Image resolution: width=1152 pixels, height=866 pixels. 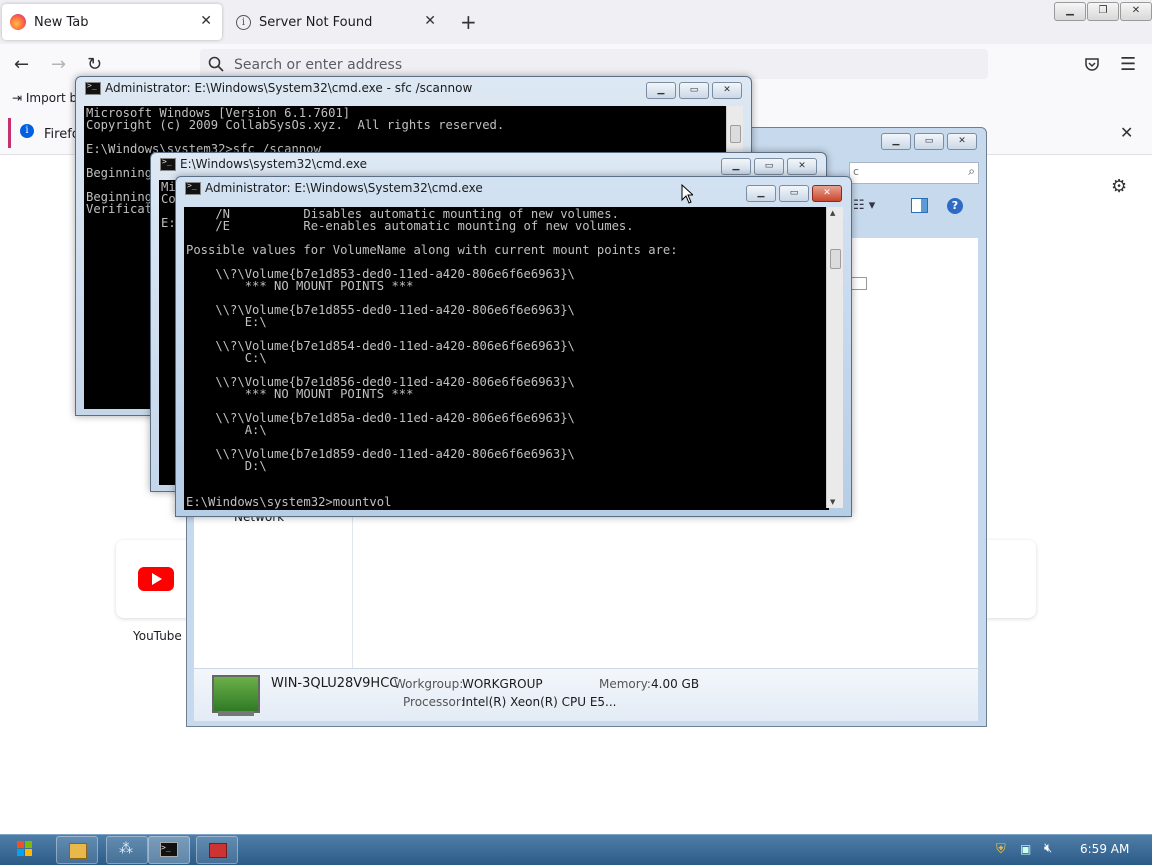 What do you see at coordinates (112, 22) in the screenshot?
I see `tab-new-tab: New Tab ✕` at bounding box center [112, 22].